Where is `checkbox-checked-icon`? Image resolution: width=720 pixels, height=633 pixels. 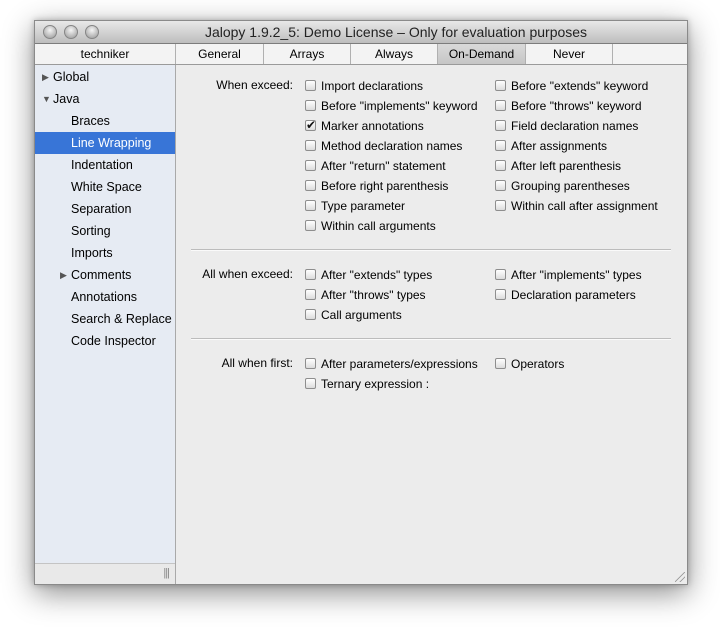
checkbox-checked-icon is located at coordinates (310, 125).